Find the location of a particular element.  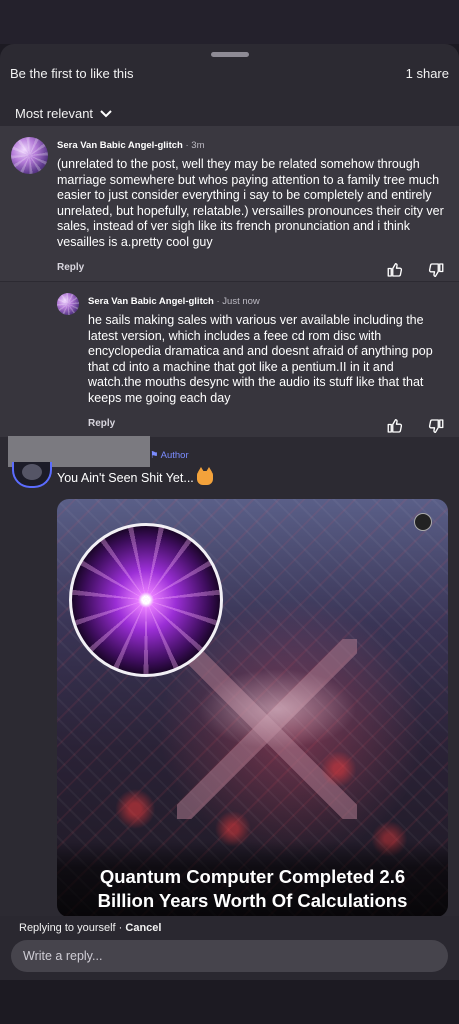

comment-time: Just now is located at coordinates (241, 301).